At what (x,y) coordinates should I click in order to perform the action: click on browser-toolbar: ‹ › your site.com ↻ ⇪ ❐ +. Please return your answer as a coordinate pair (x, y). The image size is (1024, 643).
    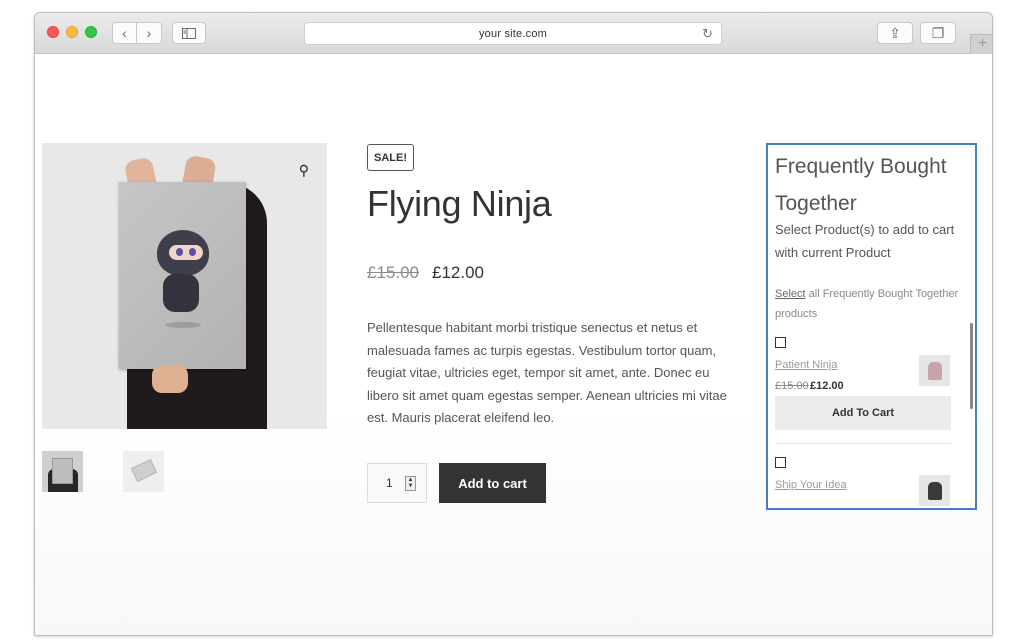
    Looking at the image, I should click on (513, 33).